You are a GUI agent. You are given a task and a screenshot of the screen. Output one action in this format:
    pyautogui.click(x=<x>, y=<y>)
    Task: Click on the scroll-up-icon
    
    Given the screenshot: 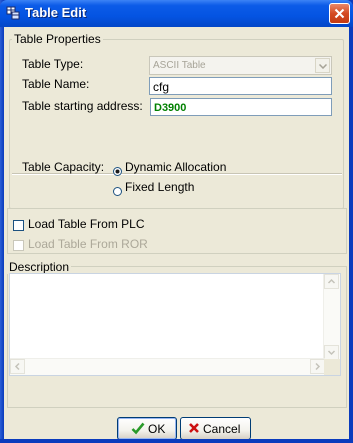 What is the action you would take?
    pyautogui.click(x=331, y=281)
    